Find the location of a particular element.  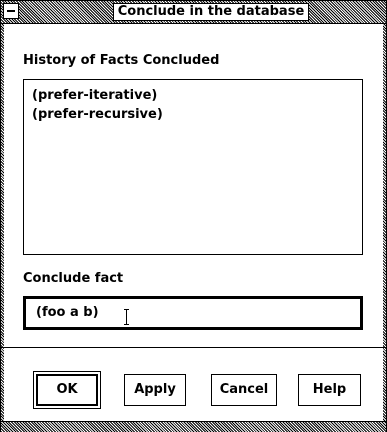

list-item: (prefer-recursive) is located at coordinates (193, 114).